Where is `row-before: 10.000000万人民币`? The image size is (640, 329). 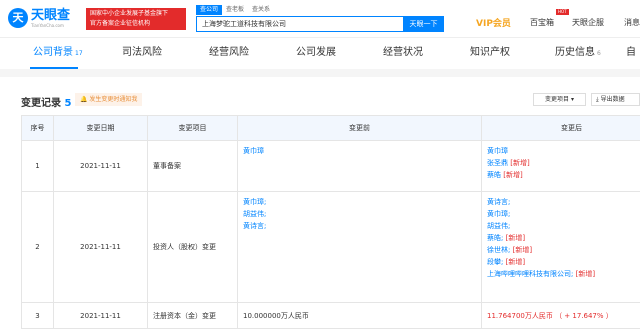
row-before: 10.000000万人民币 is located at coordinates (360, 316).